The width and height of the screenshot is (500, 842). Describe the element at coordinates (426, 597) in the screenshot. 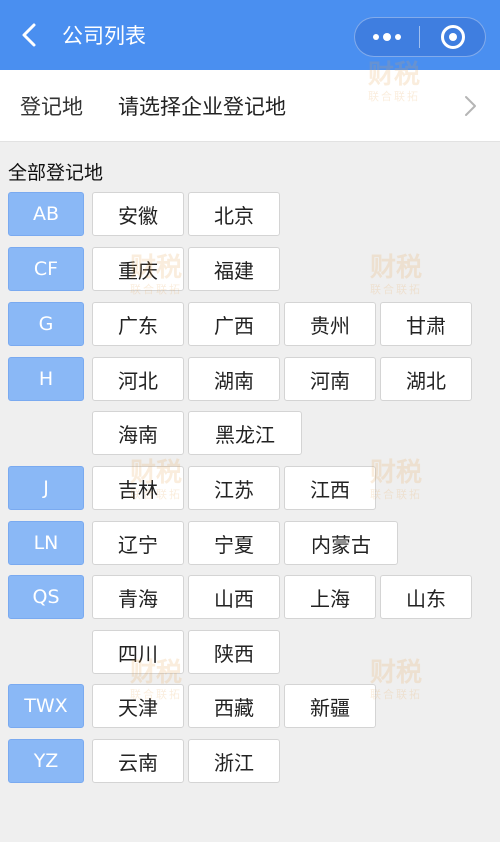

I see `region-shandong: 山东` at that location.